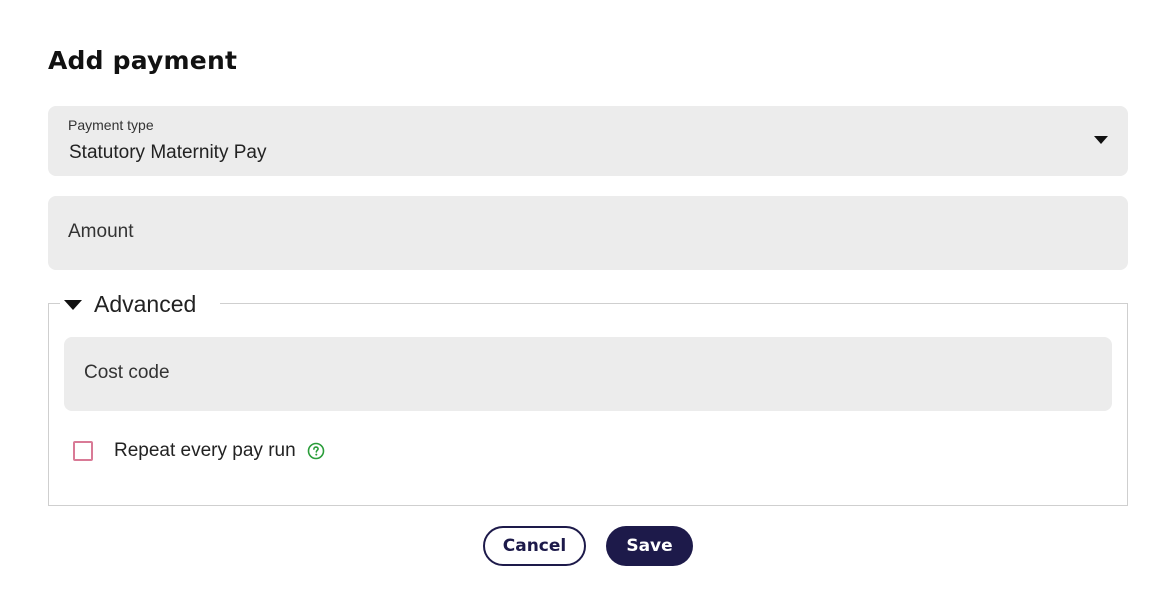  What do you see at coordinates (649, 546) in the screenshot?
I see `save-button: Save` at bounding box center [649, 546].